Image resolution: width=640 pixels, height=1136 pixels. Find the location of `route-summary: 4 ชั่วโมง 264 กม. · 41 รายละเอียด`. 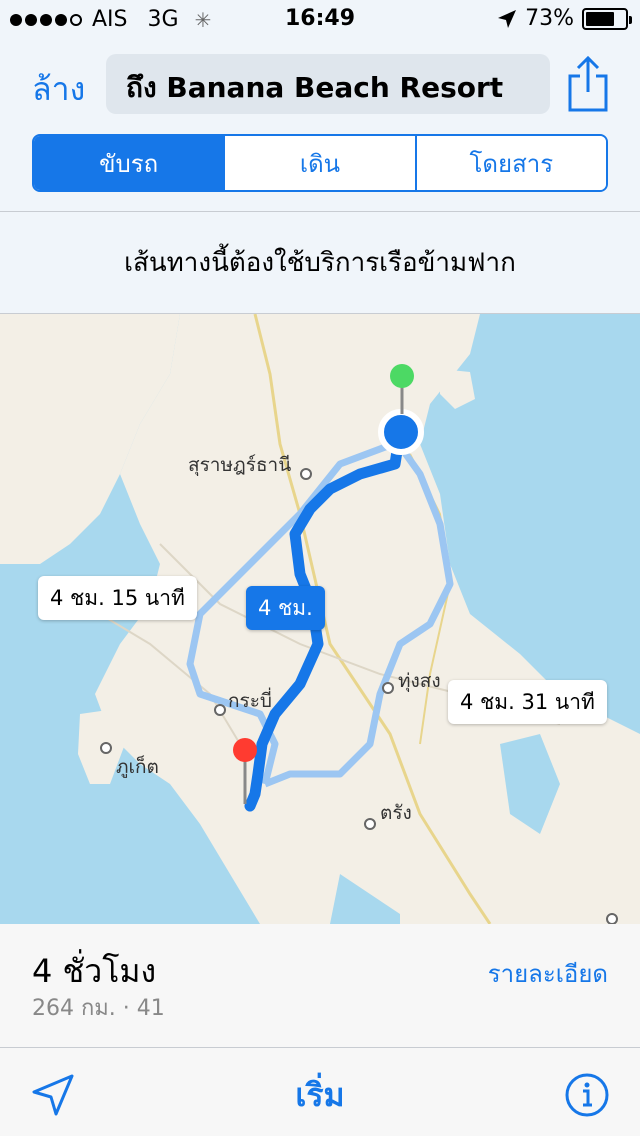

route-summary: 4 ชั่วโมง 264 กม. · 41 รายละเอียด is located at coordinates (320, 986).